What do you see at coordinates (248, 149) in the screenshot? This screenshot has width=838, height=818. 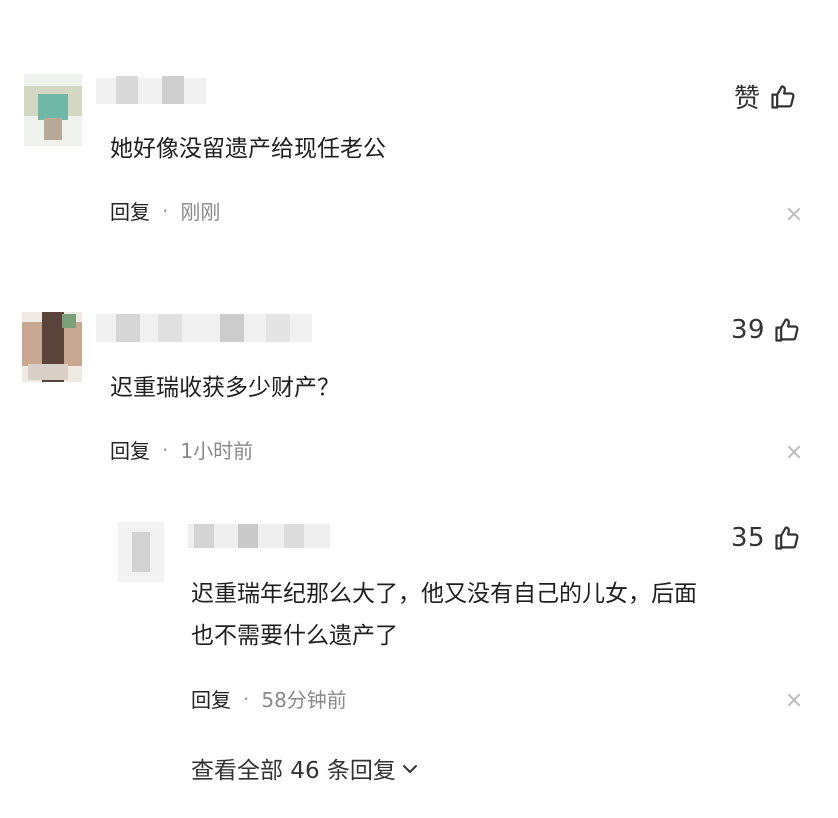 I see `comment-text: 她好像没留遗产给现任老公` at bounding box center [248, 149].